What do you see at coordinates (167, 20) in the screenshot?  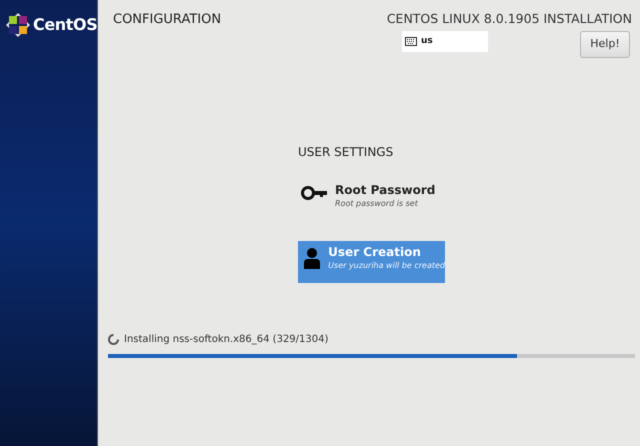 I see `page-title: CONFIGURATION` at bounding box center [167, 20].